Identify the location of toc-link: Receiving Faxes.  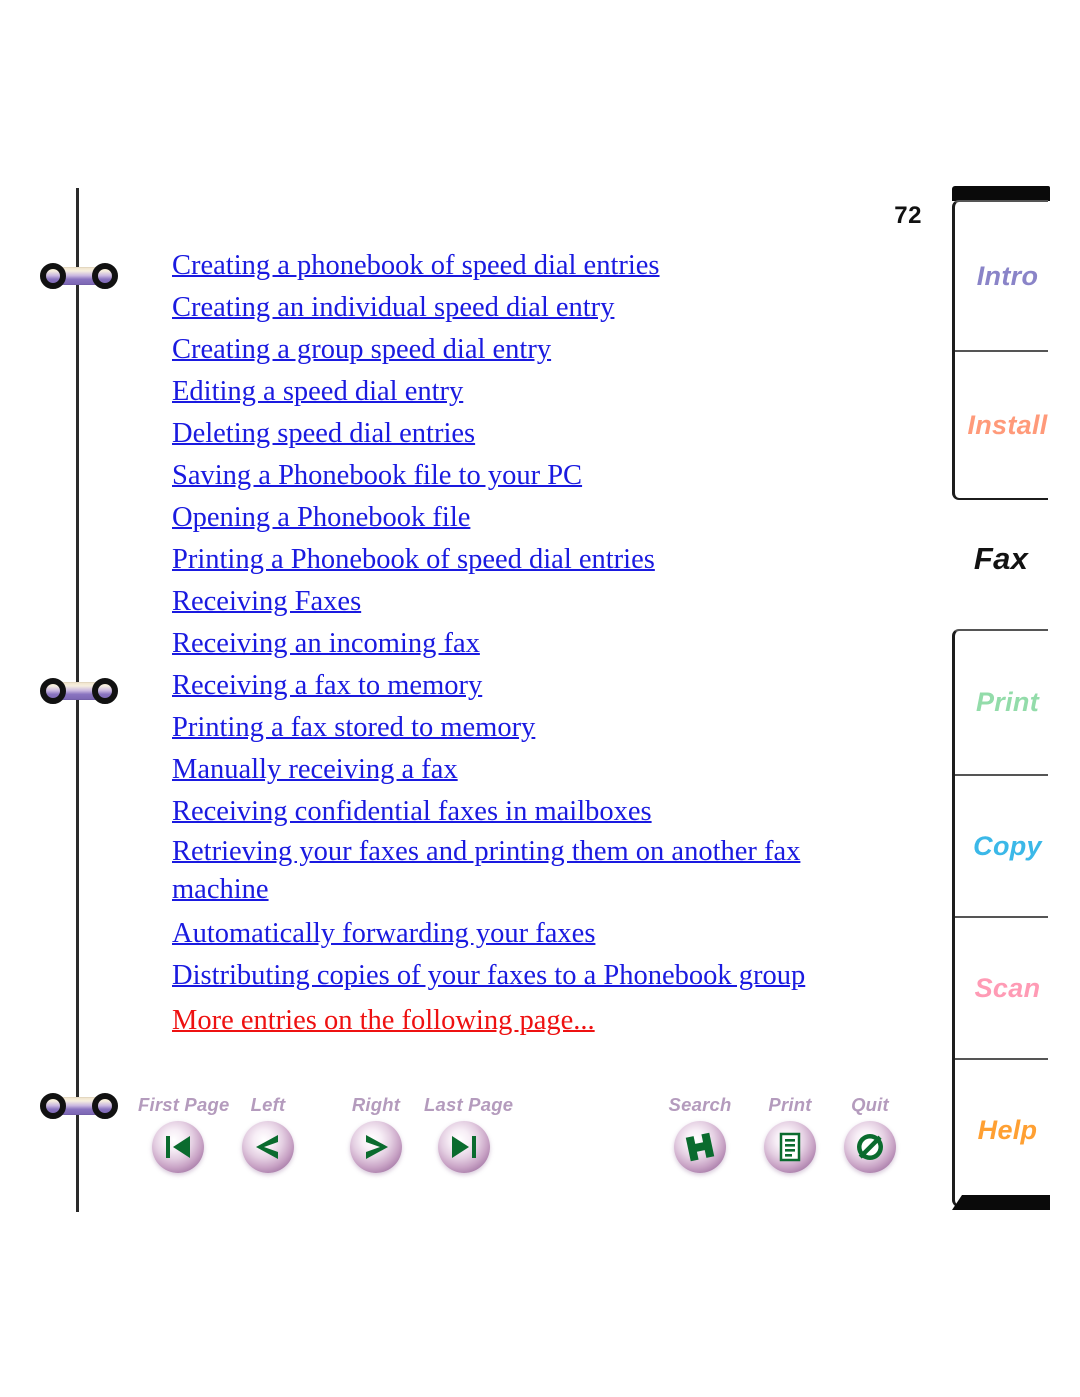
(537, 602).